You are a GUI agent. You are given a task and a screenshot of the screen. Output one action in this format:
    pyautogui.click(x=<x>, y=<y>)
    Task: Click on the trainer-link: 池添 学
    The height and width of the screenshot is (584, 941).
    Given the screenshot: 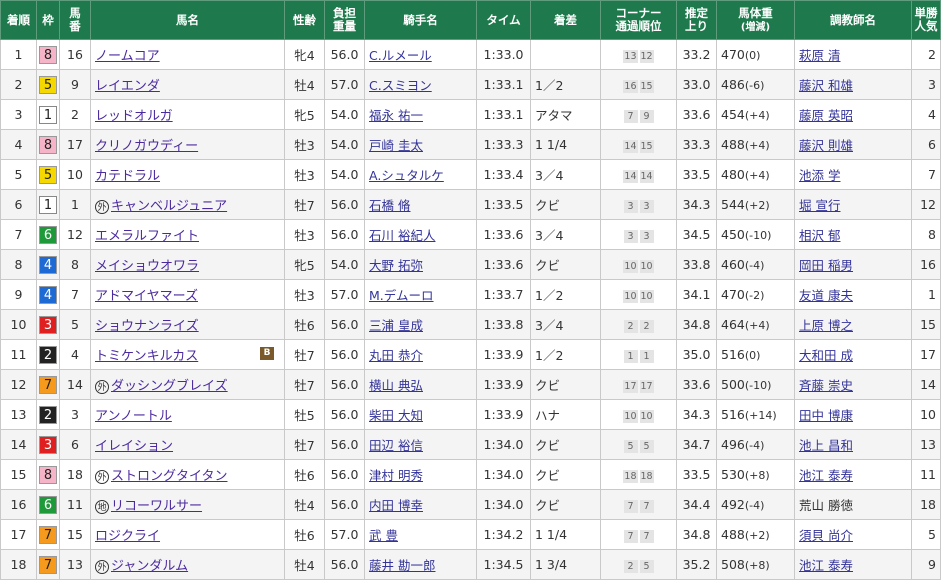 What is the action you would take?
    pyautogui.click(x=819, y=175)
    